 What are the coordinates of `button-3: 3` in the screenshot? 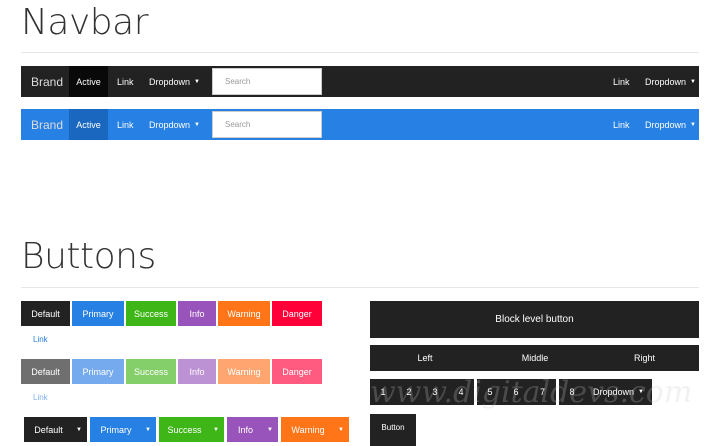 It's located at (435, 392).